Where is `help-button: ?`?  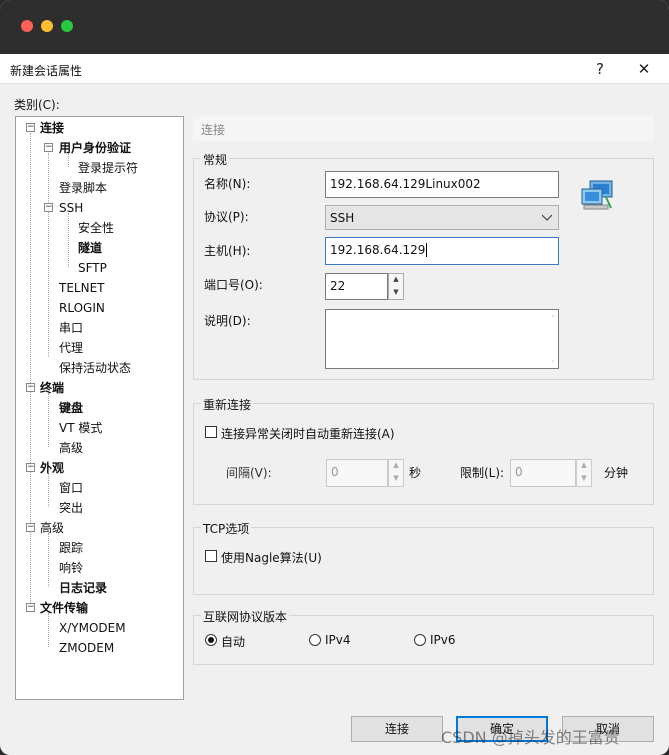
help-button: ? is located at coordinates (600, 69).